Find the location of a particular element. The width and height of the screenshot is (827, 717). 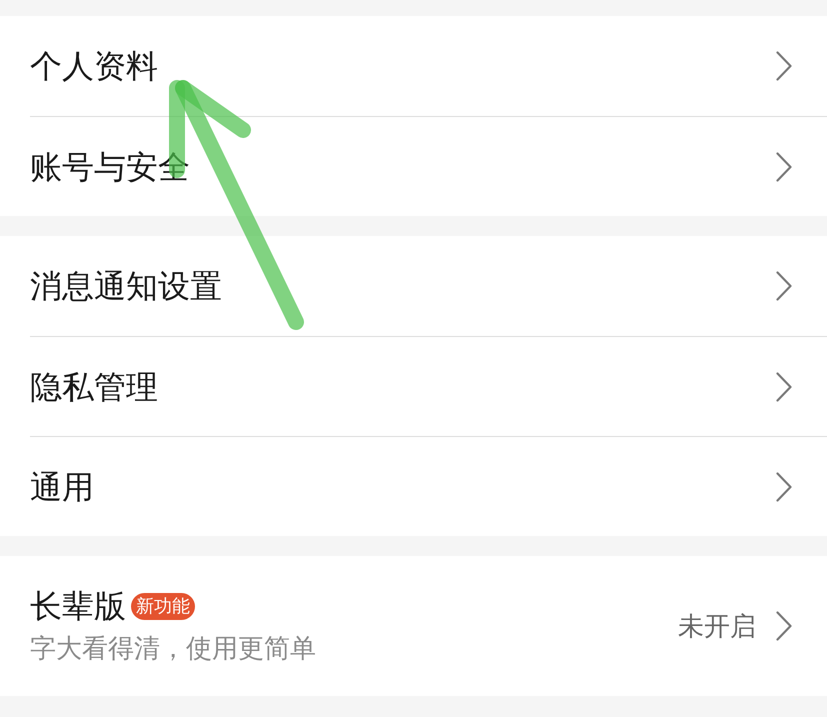

status-value: 未开启 is located at coordinates (717, 626).